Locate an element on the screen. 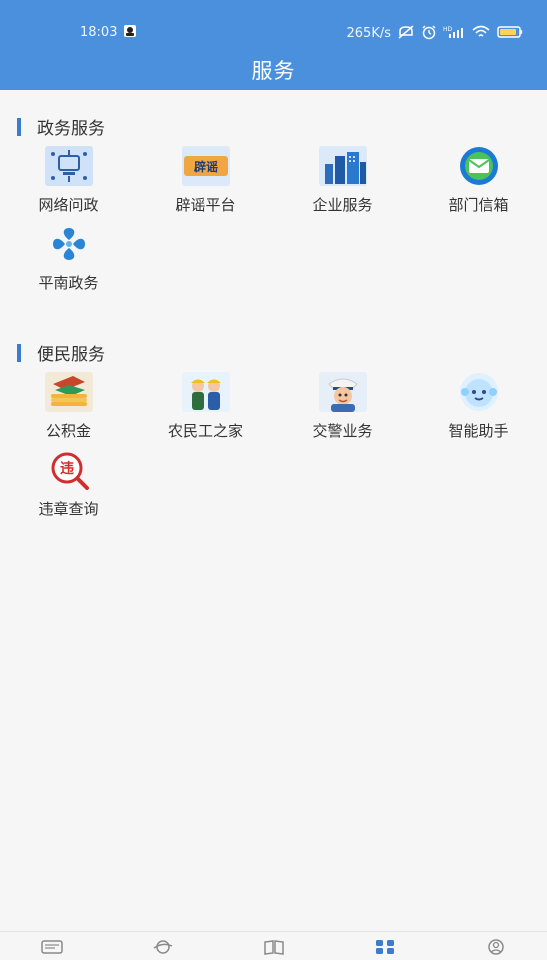  hd-signal-icon: HD is located at coordinates (454, 33).